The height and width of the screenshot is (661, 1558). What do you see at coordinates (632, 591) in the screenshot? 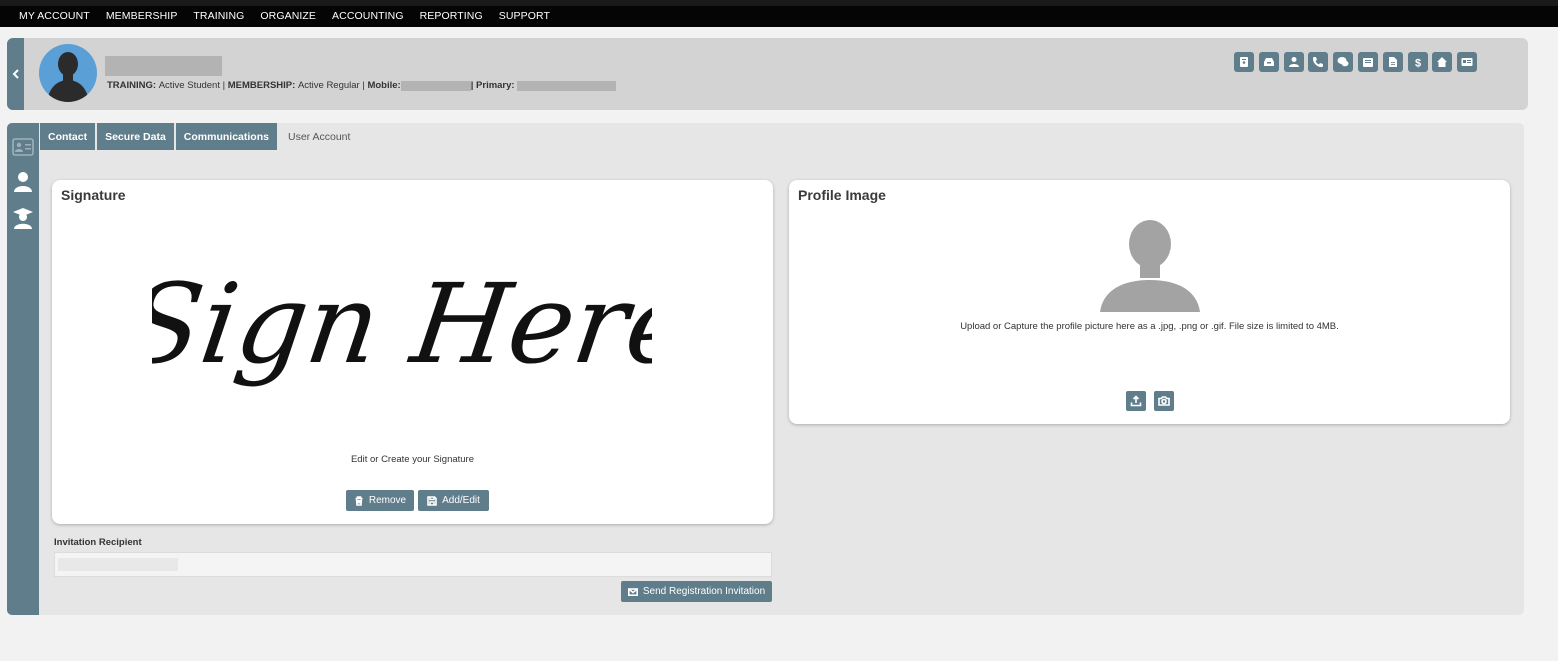
I see `envelope-icon` at bounding box center [632, 591].